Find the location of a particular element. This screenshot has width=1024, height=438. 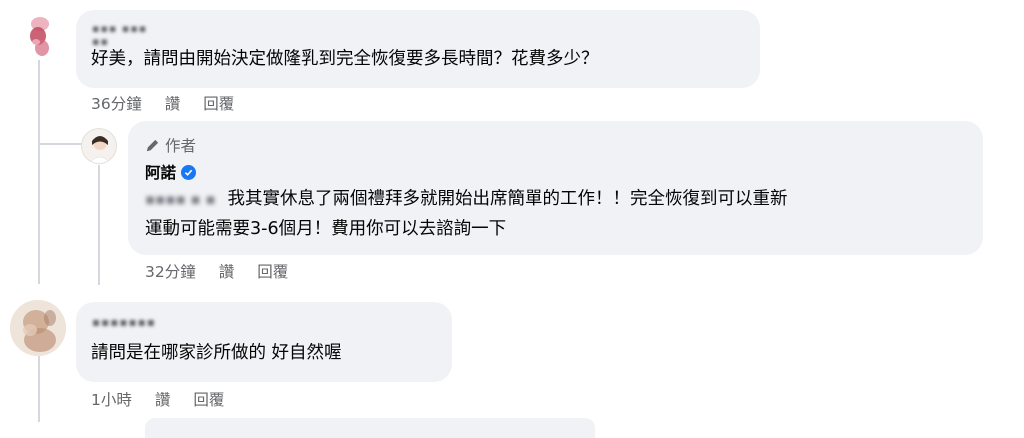

pen-icon is located at coordinates (152, 145).